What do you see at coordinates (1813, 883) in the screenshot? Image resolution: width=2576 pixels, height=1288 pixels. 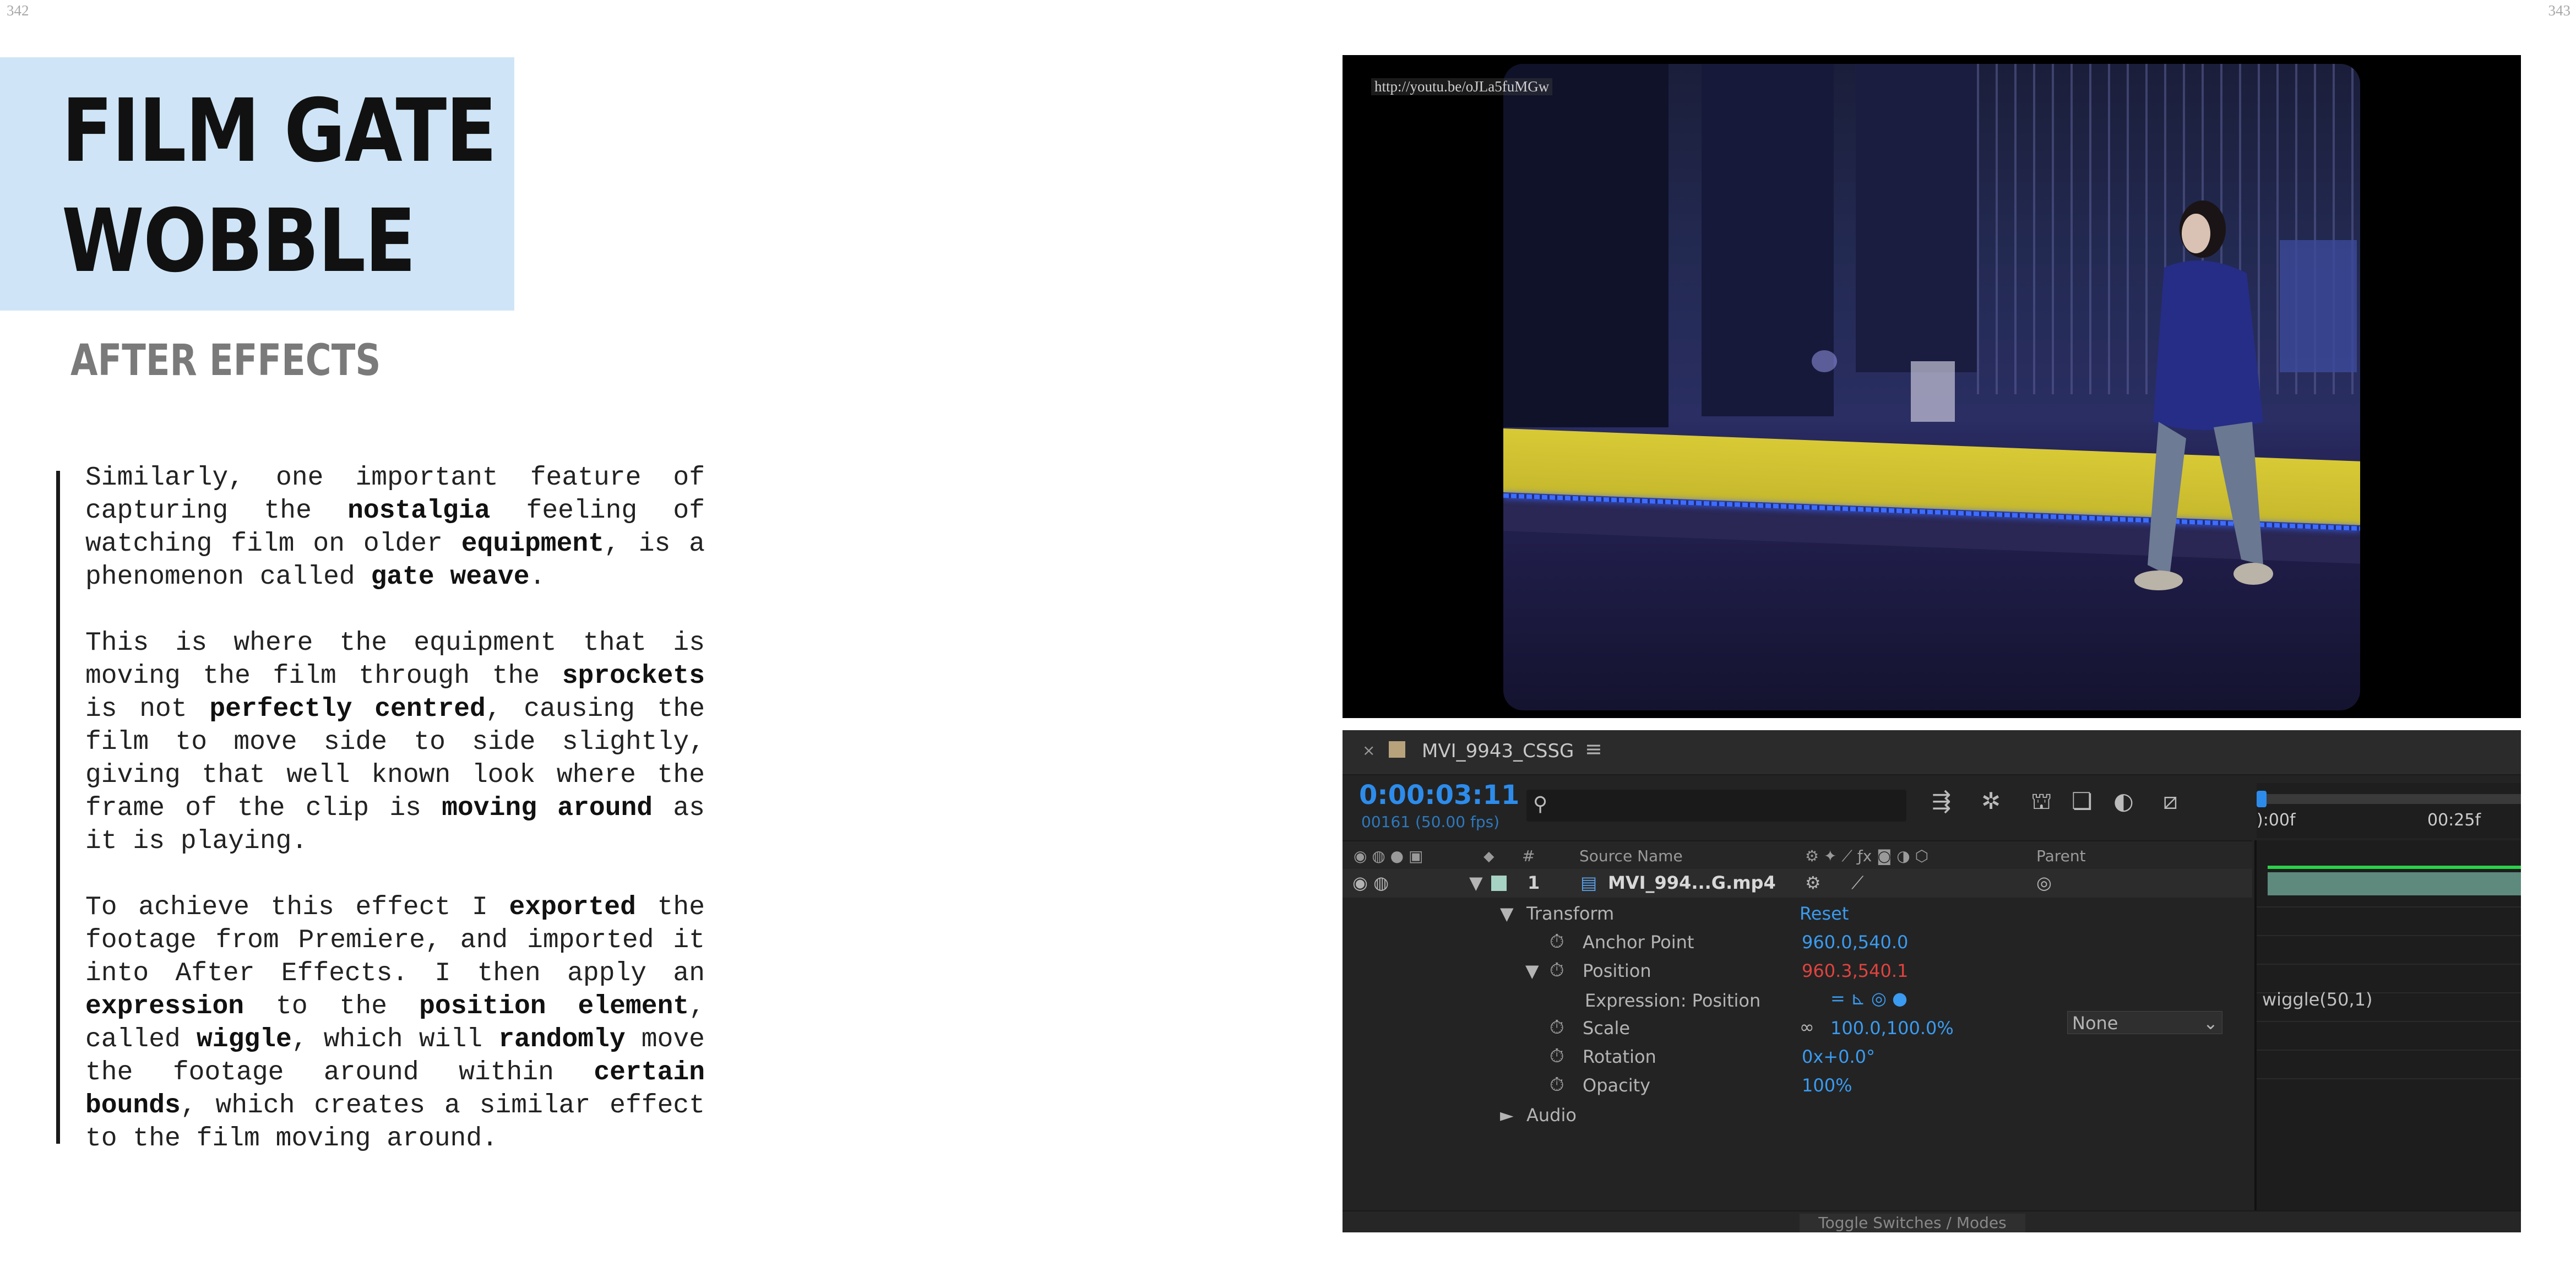 I see `collapse-transform-switch-icon: ⚙` at bounding box center [1813, 883].